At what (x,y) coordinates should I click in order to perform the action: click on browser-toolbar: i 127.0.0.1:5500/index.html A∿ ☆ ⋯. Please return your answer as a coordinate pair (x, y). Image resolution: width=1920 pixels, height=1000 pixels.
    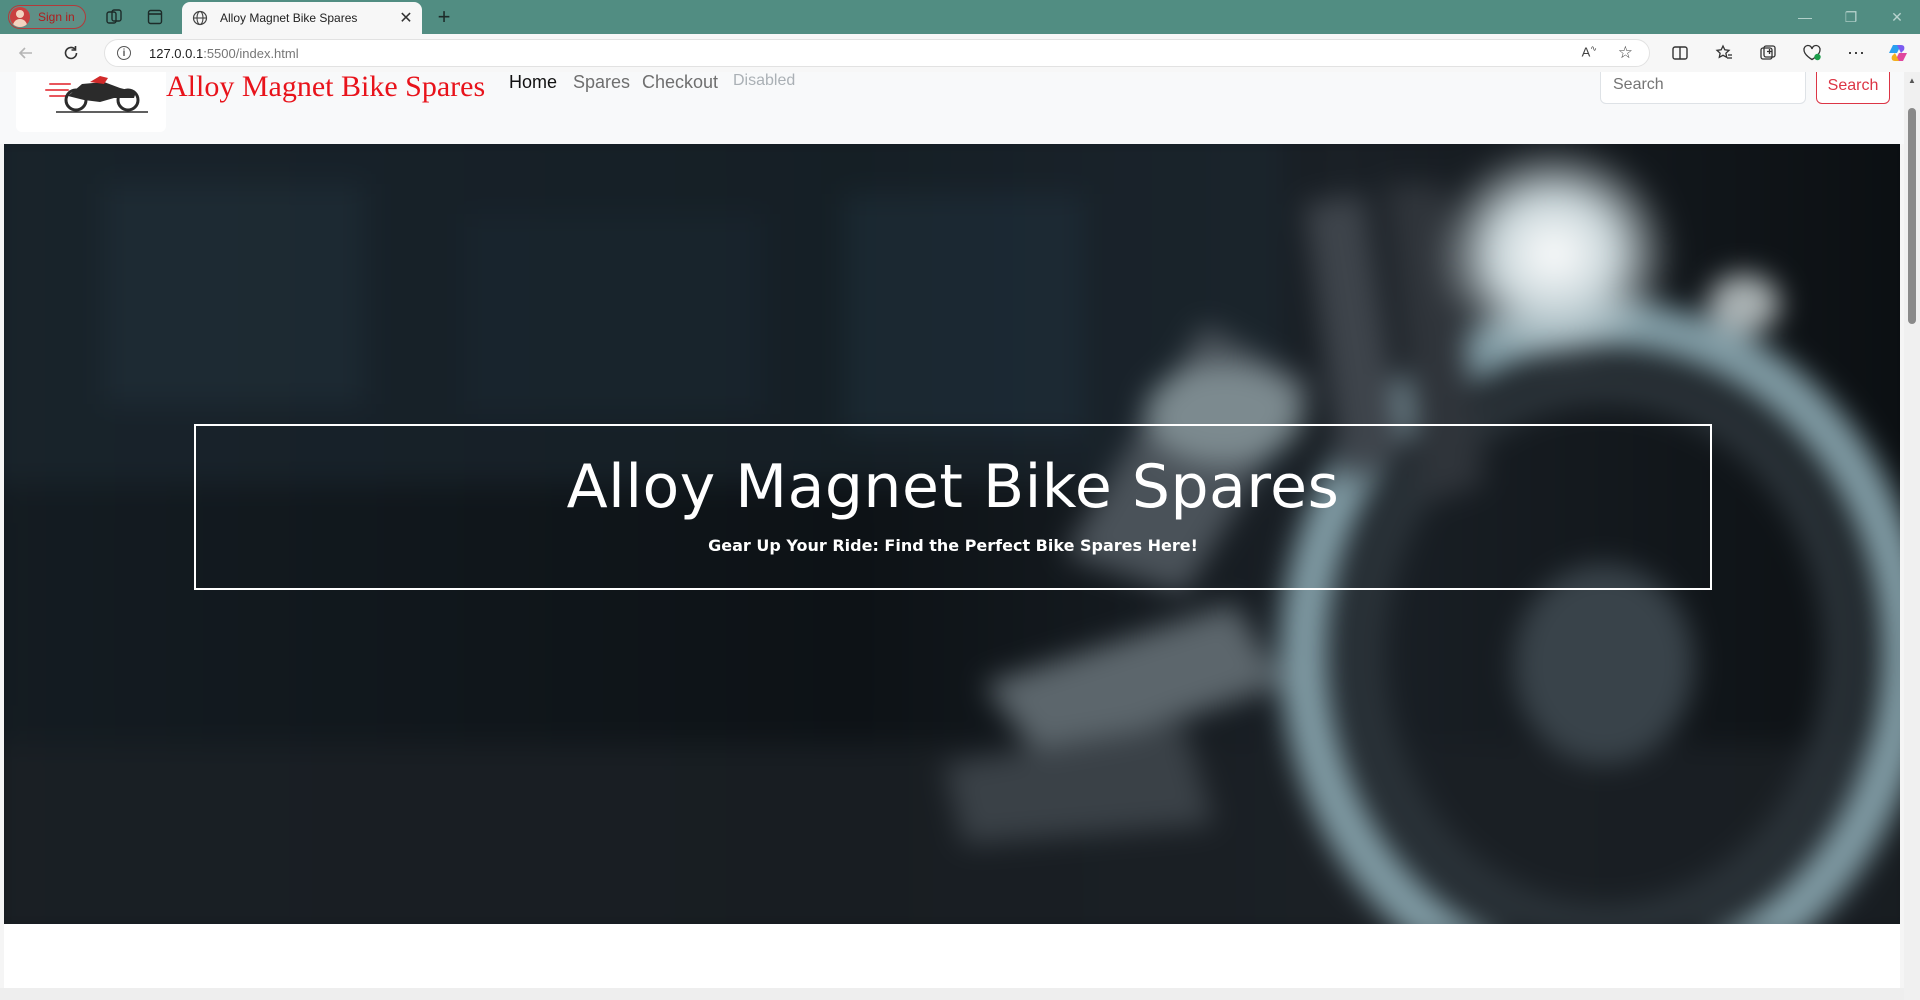
    Looking at the image, I should click on (960, 53).